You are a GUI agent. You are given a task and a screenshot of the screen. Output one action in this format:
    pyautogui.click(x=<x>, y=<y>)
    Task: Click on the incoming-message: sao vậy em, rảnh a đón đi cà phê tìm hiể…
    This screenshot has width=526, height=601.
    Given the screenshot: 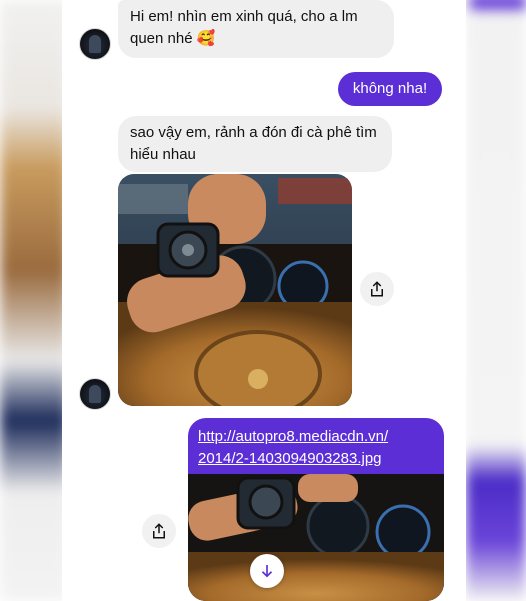 What is the action you would take?
    pyautogui.click(x=255, y=144)
    